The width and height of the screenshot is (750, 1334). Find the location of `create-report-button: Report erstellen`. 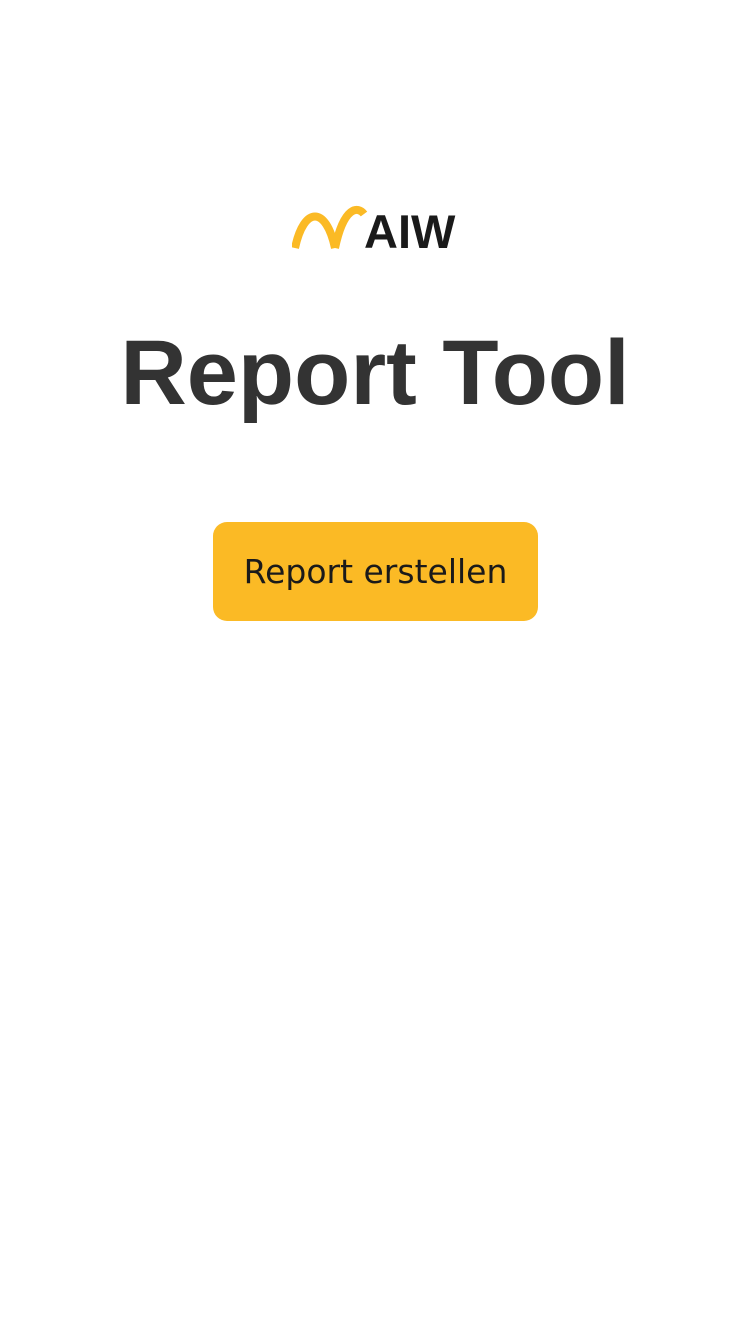

create-report-button: Report erstellen is located at coordinates (375, 571).